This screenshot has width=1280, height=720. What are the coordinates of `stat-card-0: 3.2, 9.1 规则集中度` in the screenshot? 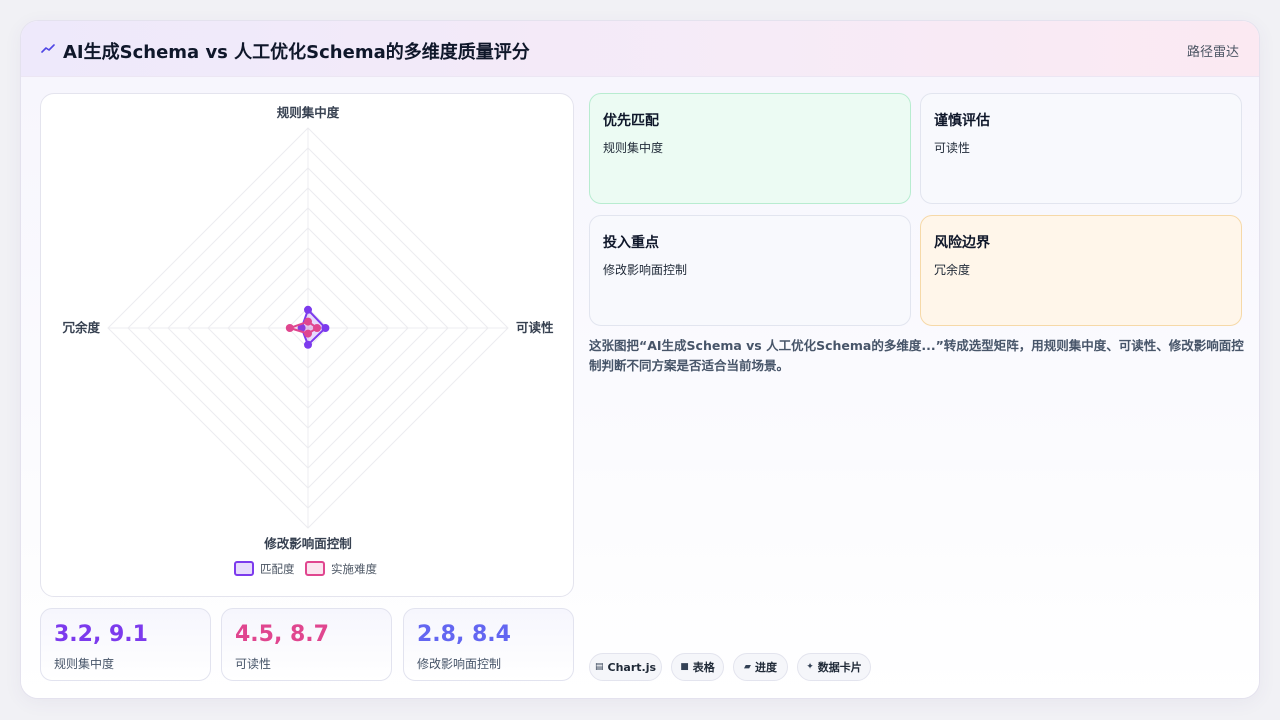 It's located at (125, 644).